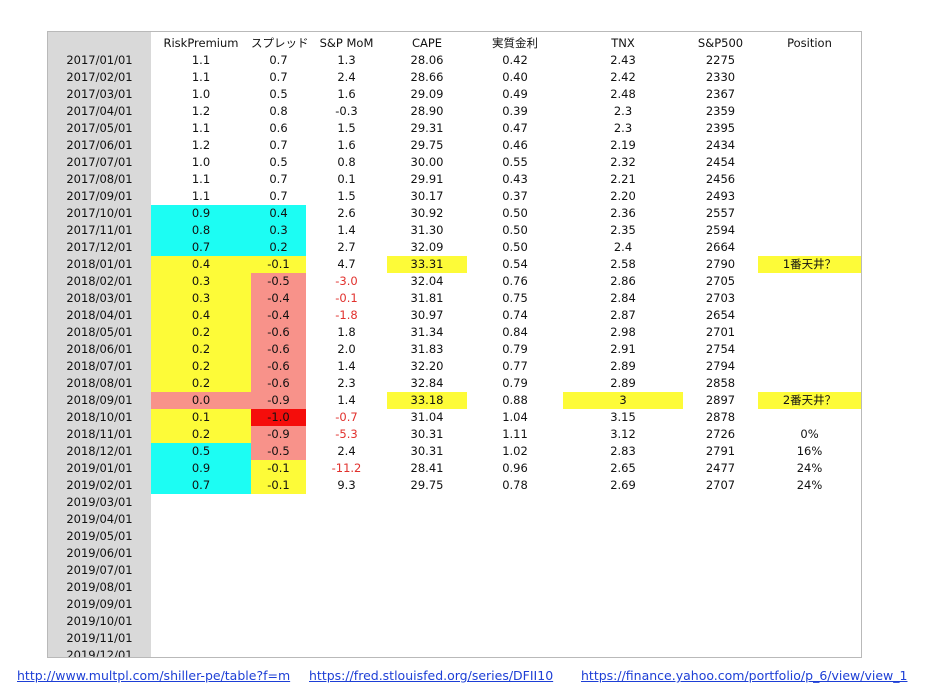 The image size is (928, 698). I want to click on cell-sp-mom: 1.4, so click(346, 400).